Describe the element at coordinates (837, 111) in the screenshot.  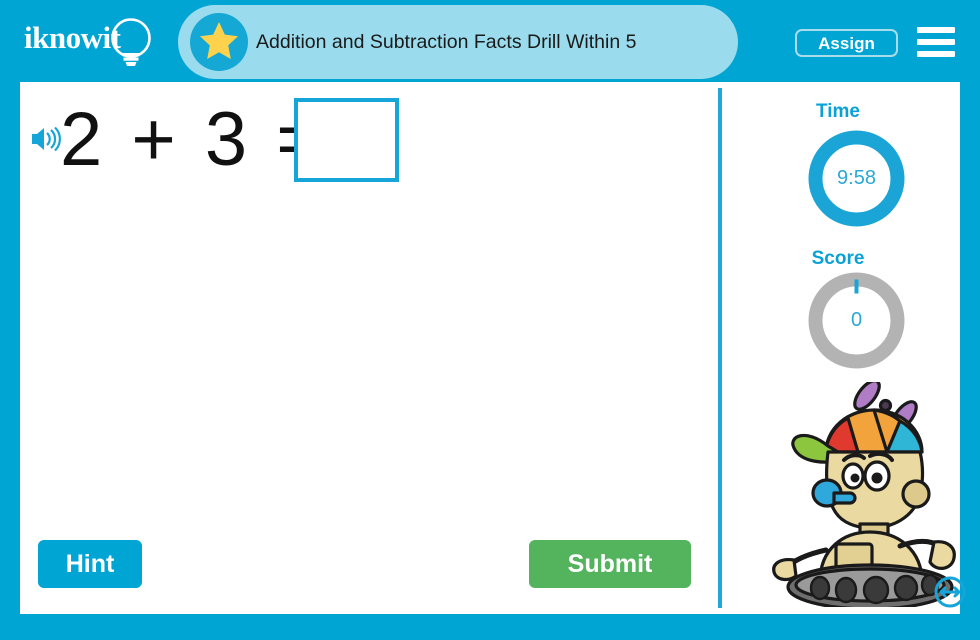
I see `time-label: Time` at that location.